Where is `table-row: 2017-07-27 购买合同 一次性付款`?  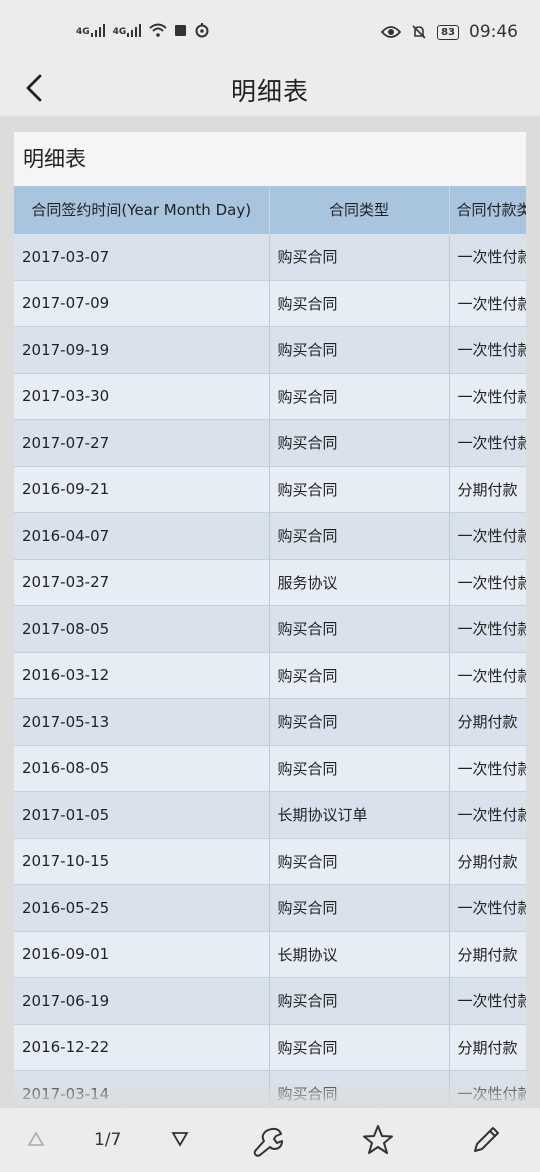 table-row: 2017-07-27 购买合同 一次性付款 is located at coordinates (270, 443).